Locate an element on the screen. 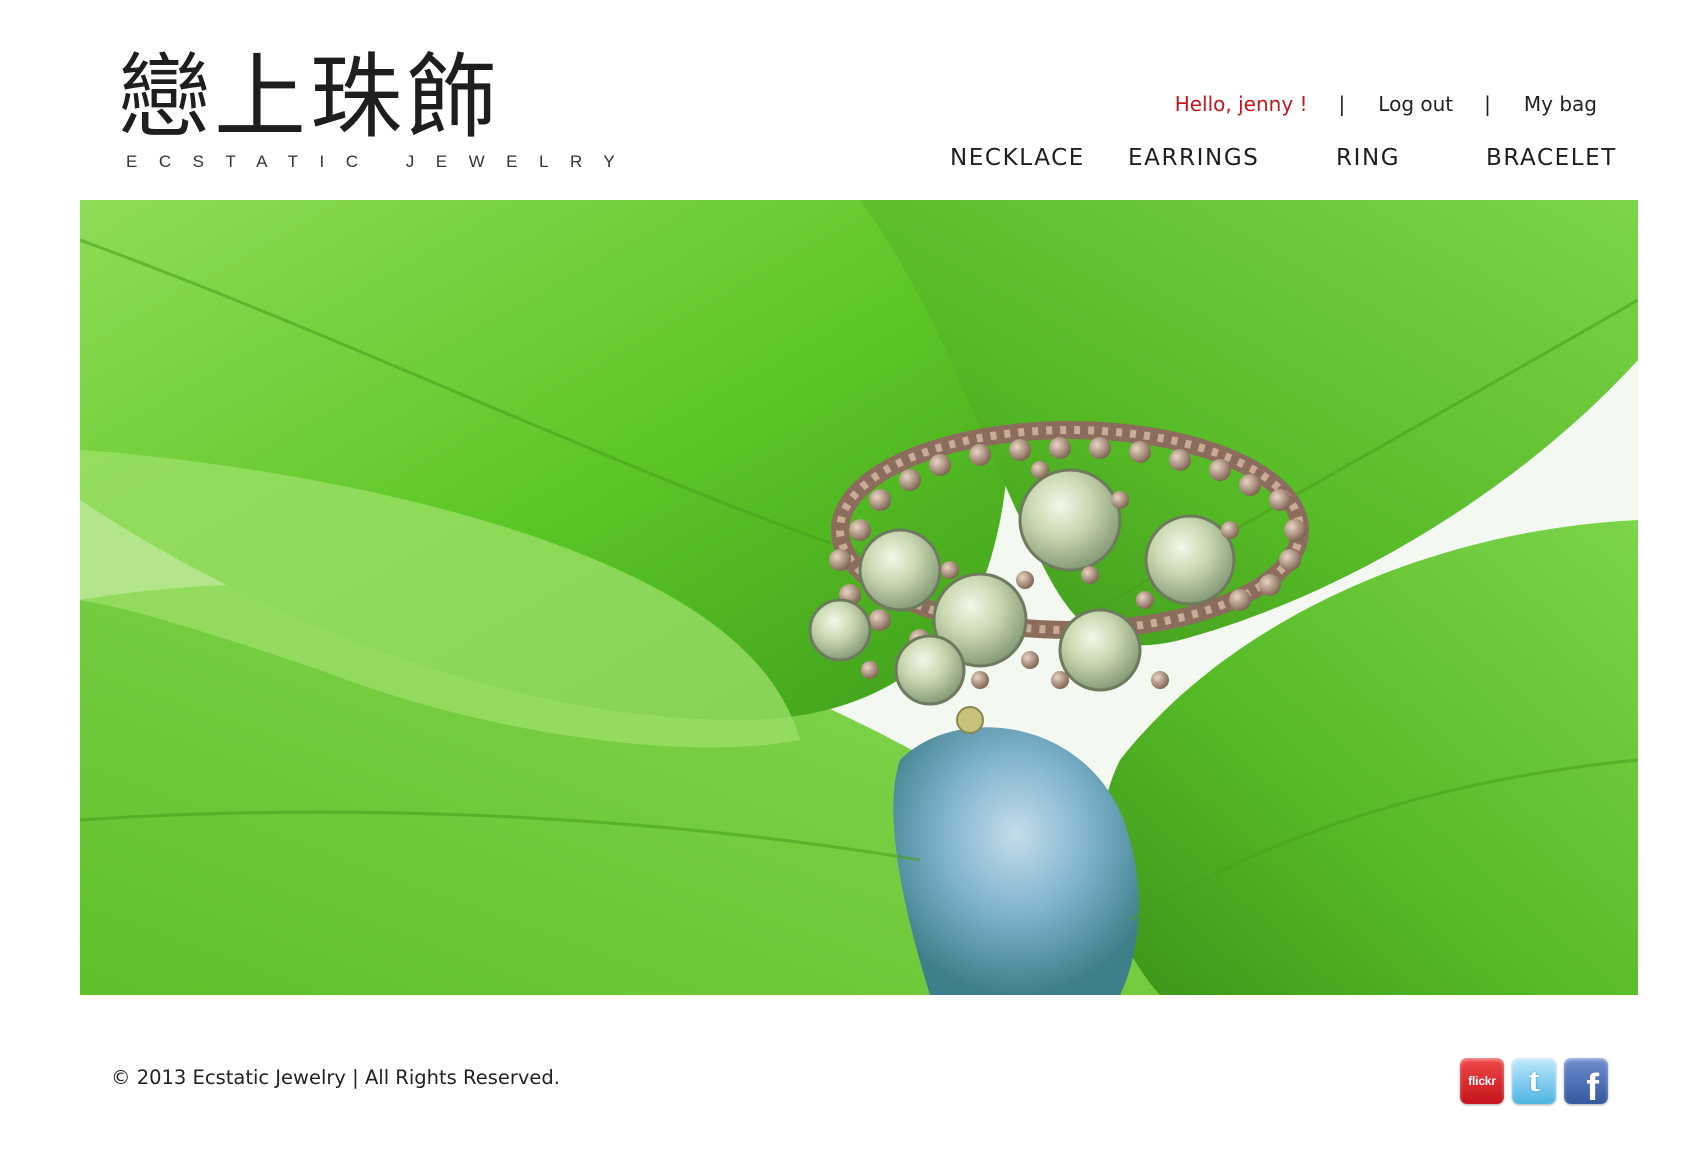 This screenshot has width=1702, height=1162. nav-item-ring: RING is located at coordinates (1368, 158).